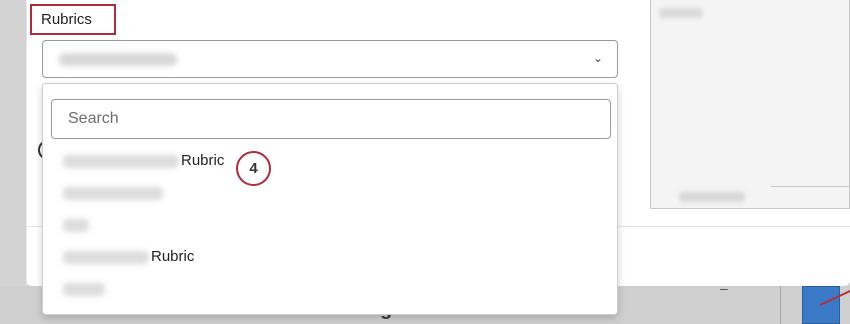 The height and width of the screenshot is (324, 850). What do you see at coordinates (330, 59) in the screenshot?
I see `rubric-select: ⌄` at bounding box center [330, 59].